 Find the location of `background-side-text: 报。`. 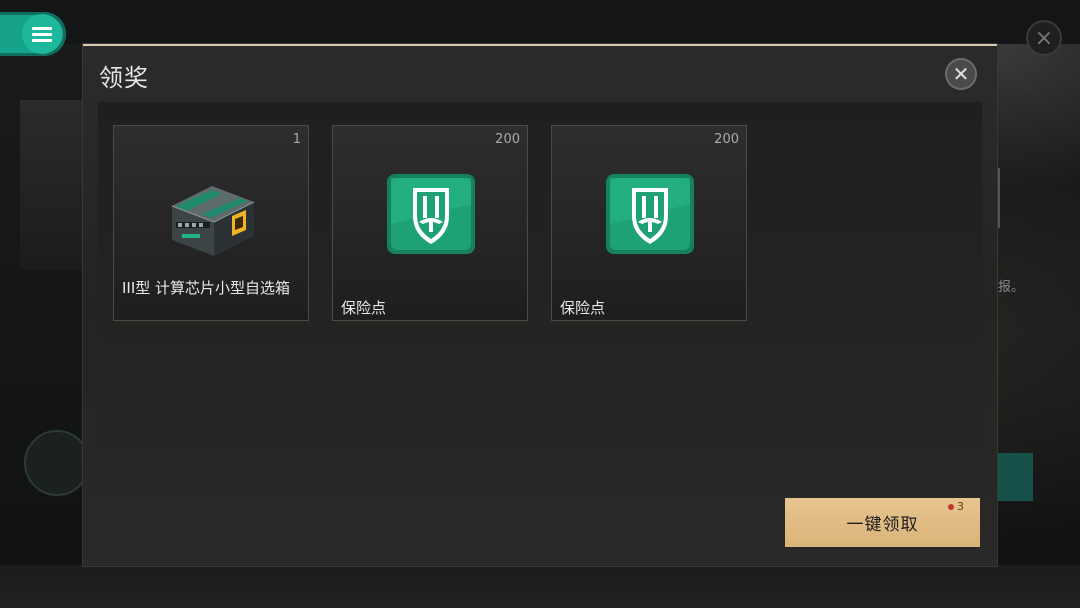

background-side-text: 报。 is located at coordinates (1011, 287).